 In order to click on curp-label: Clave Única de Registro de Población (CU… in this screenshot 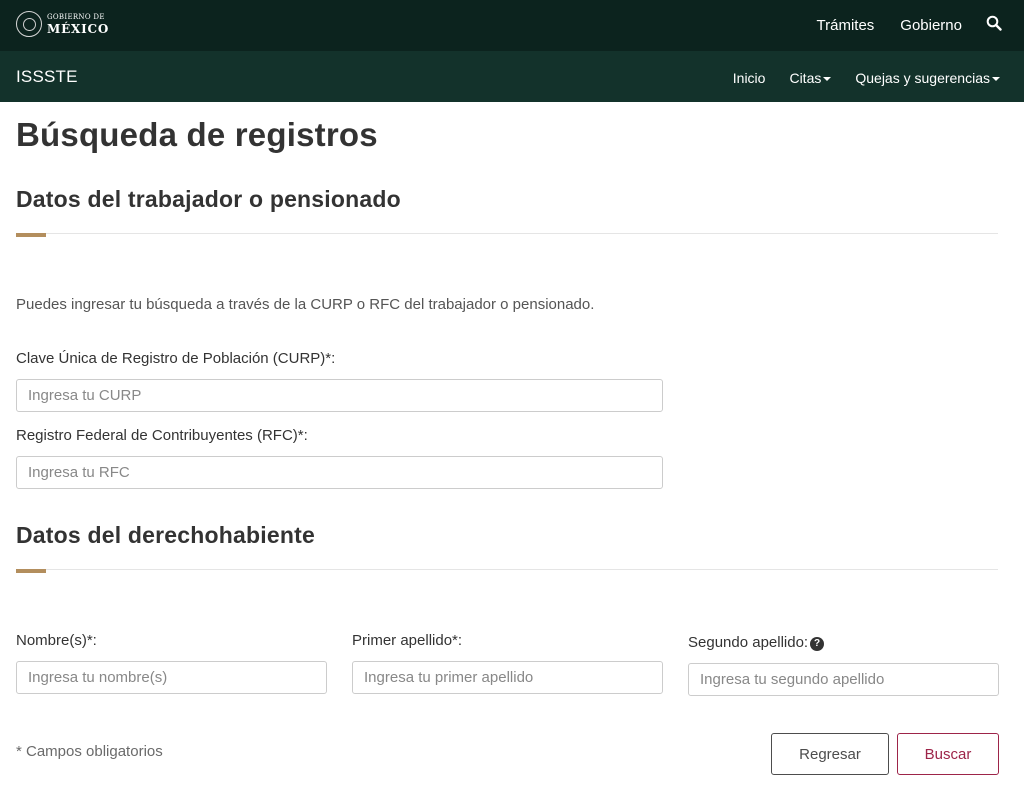, I will do `click(176, 358)`.